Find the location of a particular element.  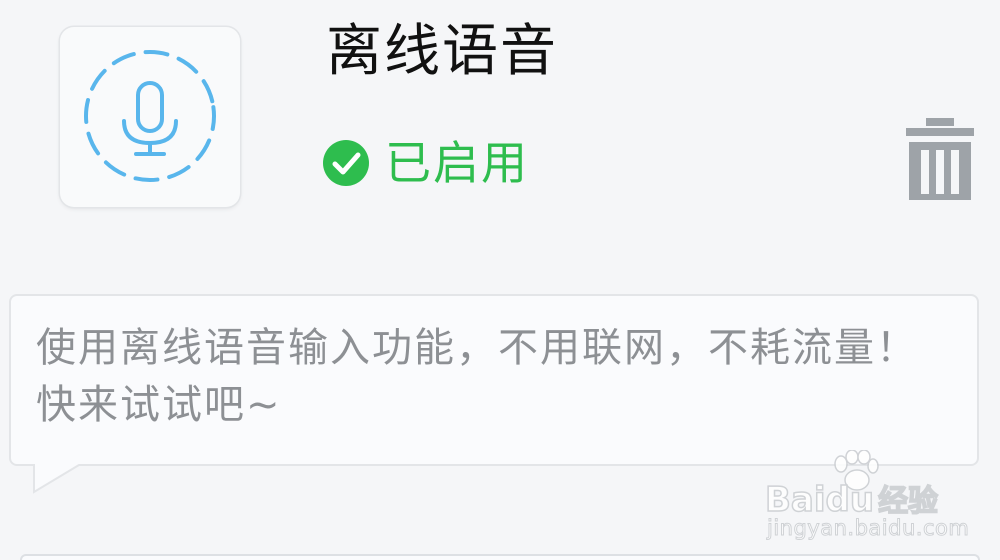

offline-voice-app-icon is located at coordinates (150, 117).